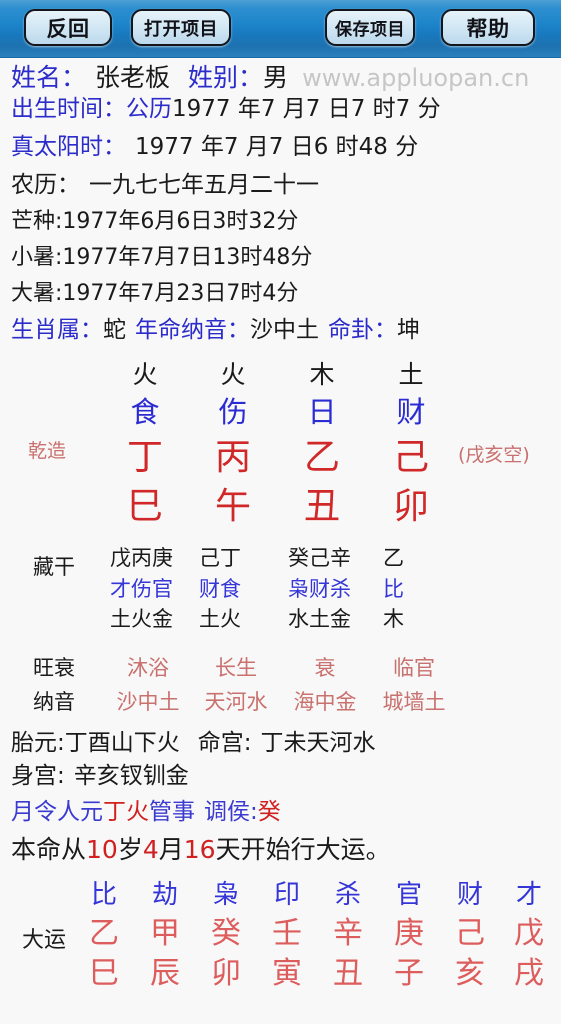 This screenshot has height=1024, width=561. I want to click on dayun-ten-god: 财, so click(469, 895).